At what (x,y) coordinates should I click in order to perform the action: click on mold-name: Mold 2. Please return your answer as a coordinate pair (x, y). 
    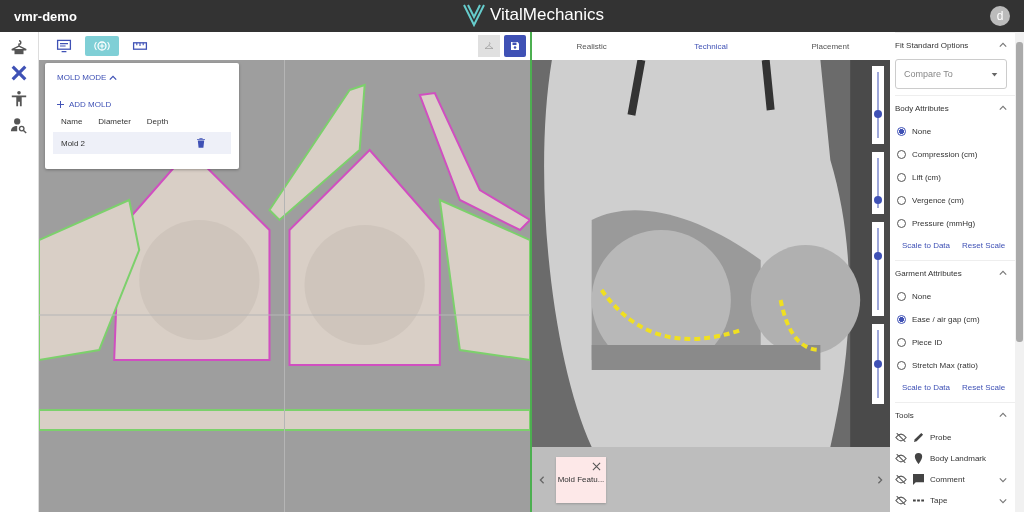
    Looking at the image, I should click on (73, 143).